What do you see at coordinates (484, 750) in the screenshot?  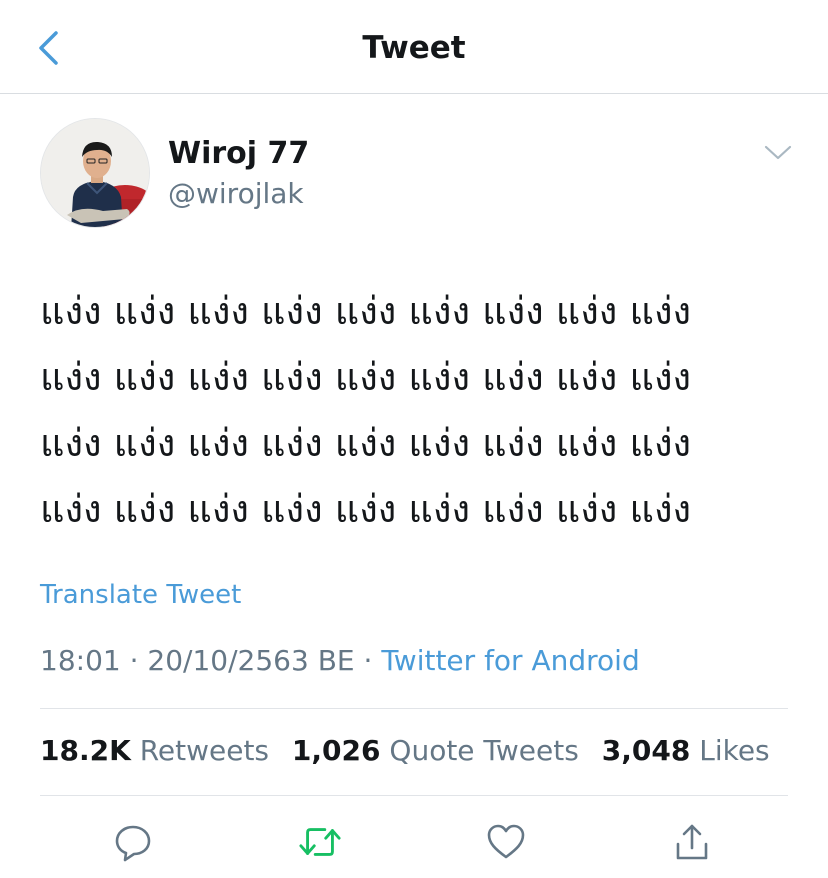 I see `quote-tweets-label: Quote Tweets` at bounding box center [484, 750].